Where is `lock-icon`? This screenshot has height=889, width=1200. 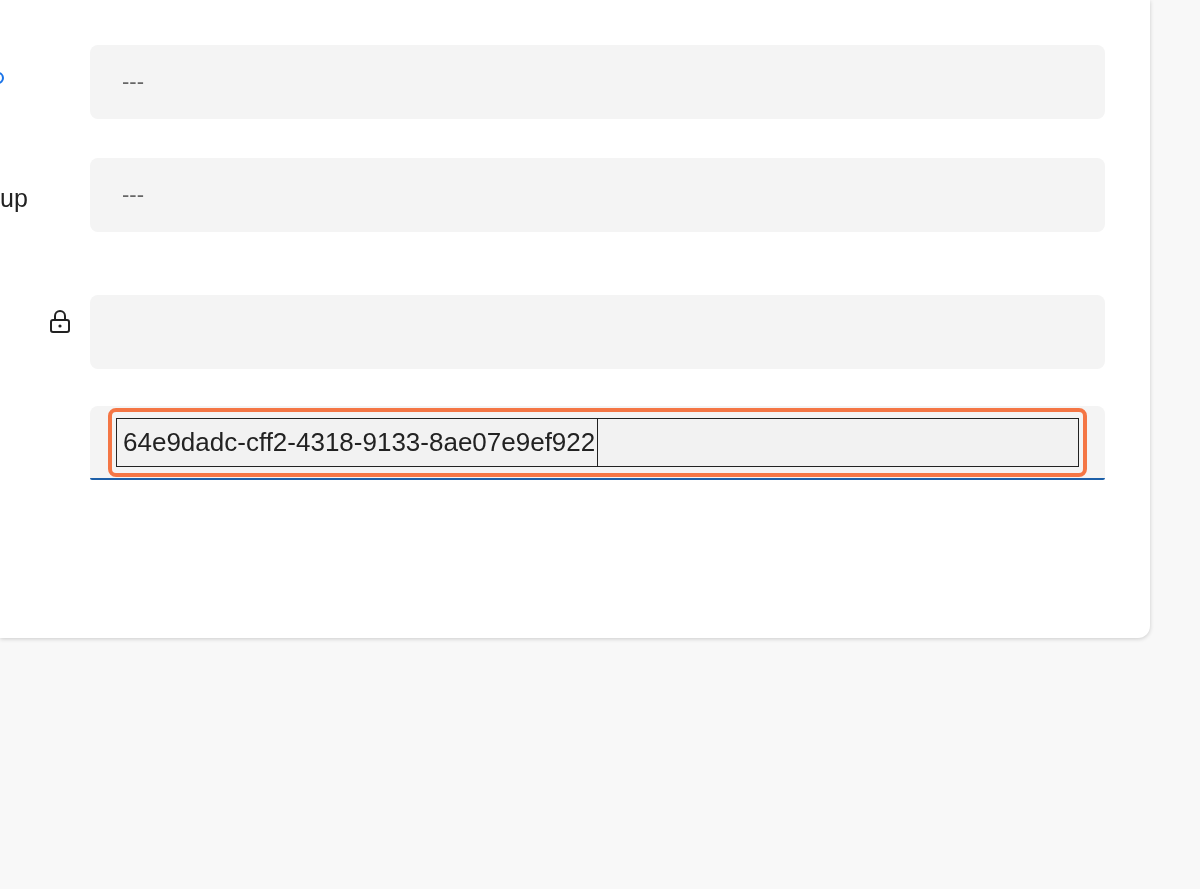
lock-icon is located at coordinates (60, 321).